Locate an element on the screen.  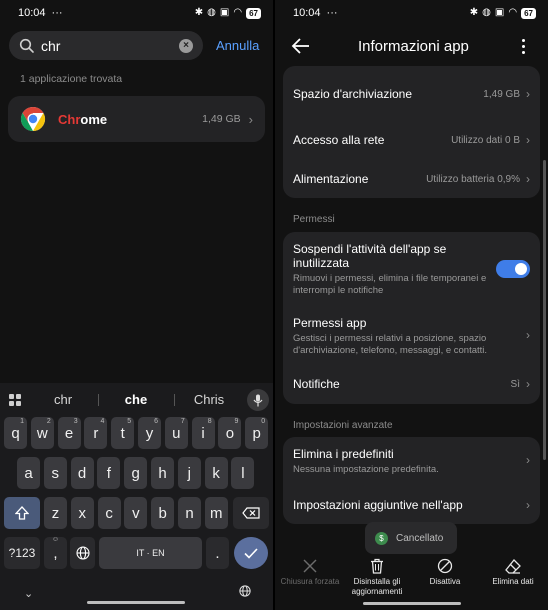
globe-icon is located at coordinates (82, 553).